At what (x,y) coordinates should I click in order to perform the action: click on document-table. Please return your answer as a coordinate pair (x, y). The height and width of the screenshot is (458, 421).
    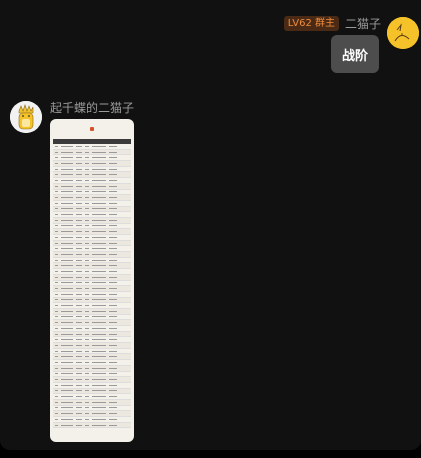
    Looking at the image, I should click on (92, 284).